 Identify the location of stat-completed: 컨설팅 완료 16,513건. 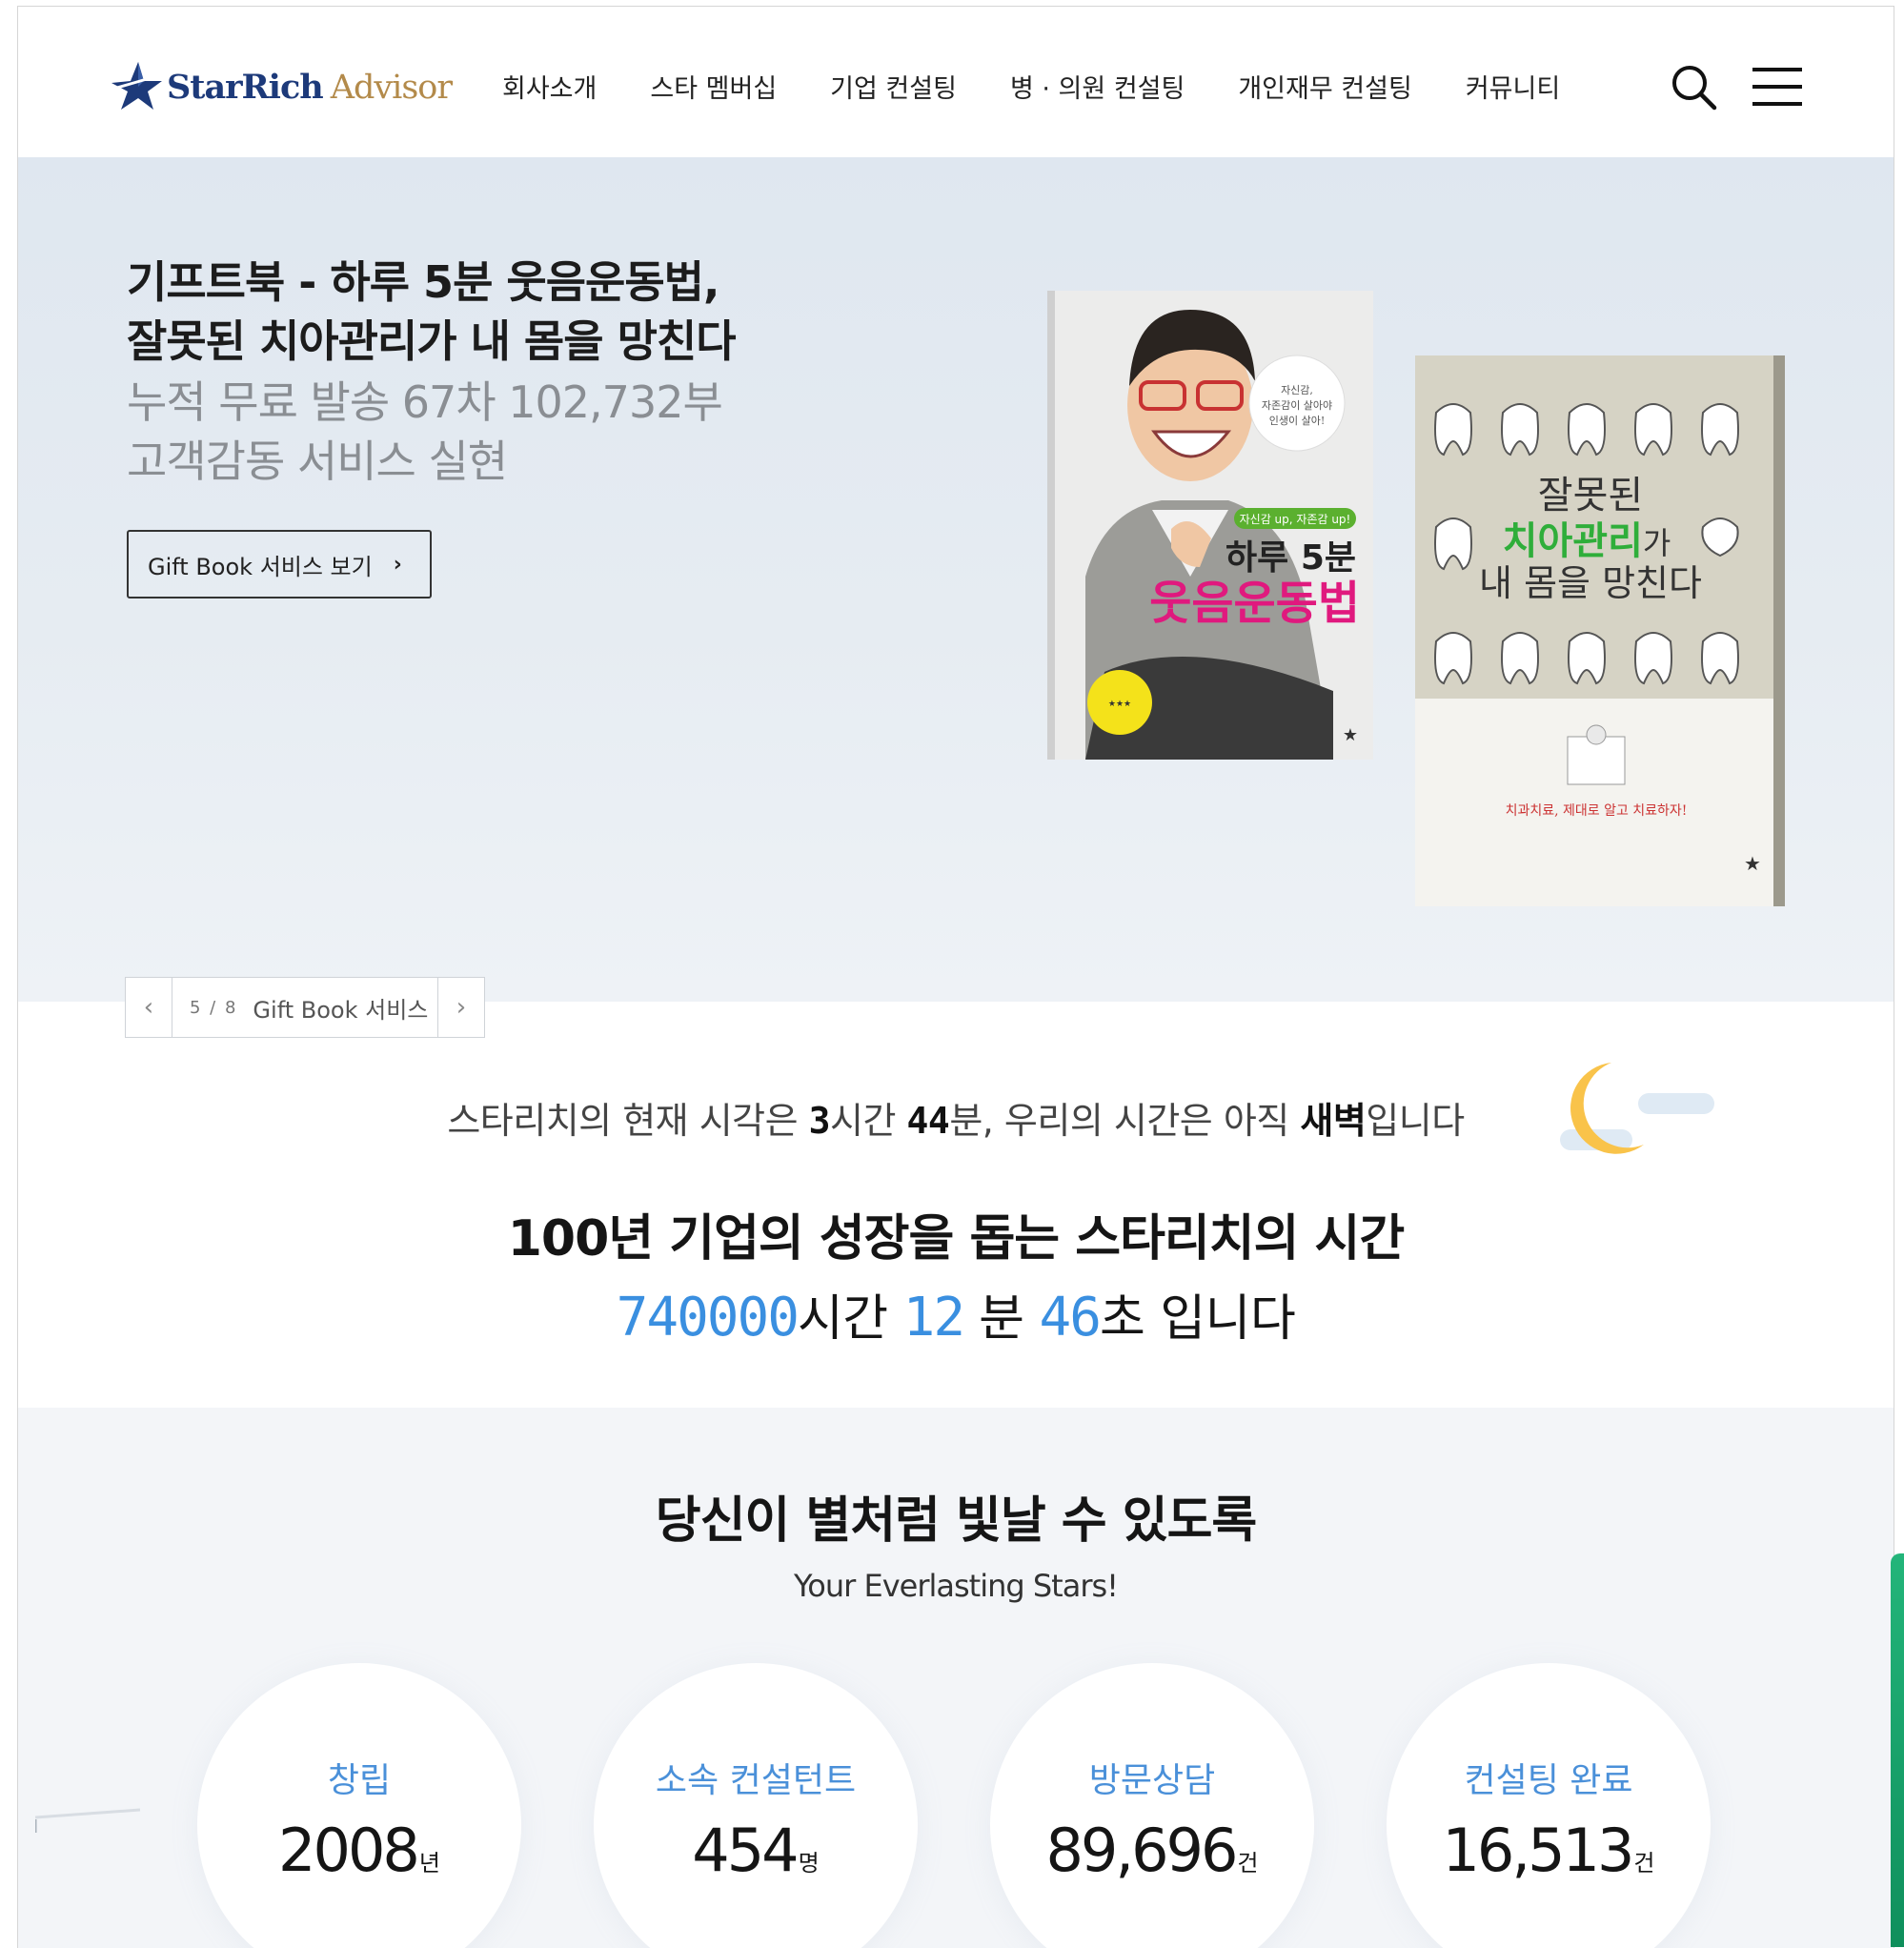
(1549, 1806).